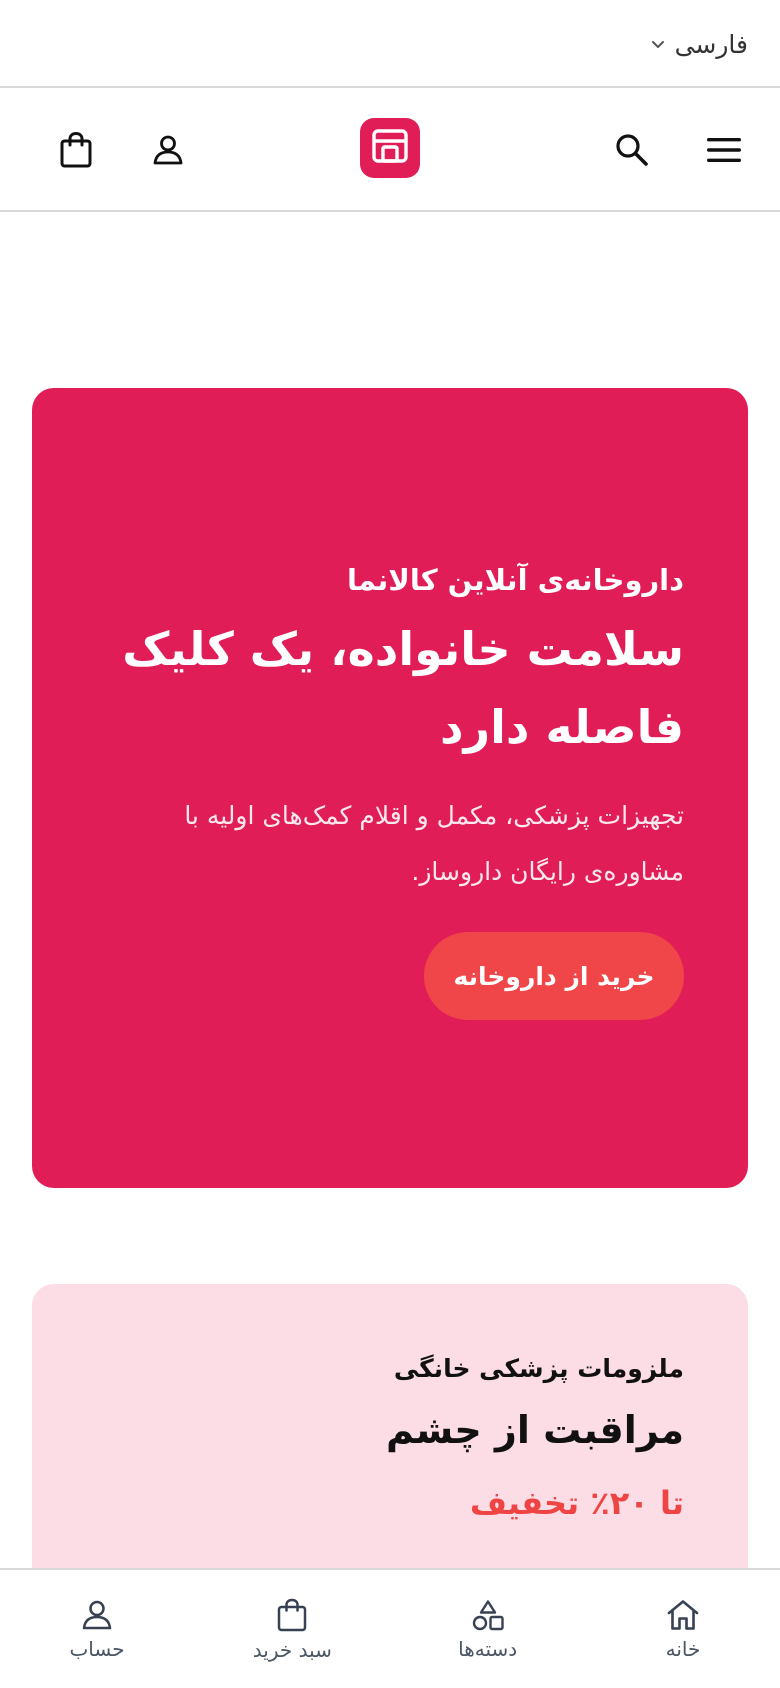 This screenshot has height=1688, width=780. I want to click on hero-eyebrow: داروخانه‌ی آنلاین کالانما, so click(515, 580).